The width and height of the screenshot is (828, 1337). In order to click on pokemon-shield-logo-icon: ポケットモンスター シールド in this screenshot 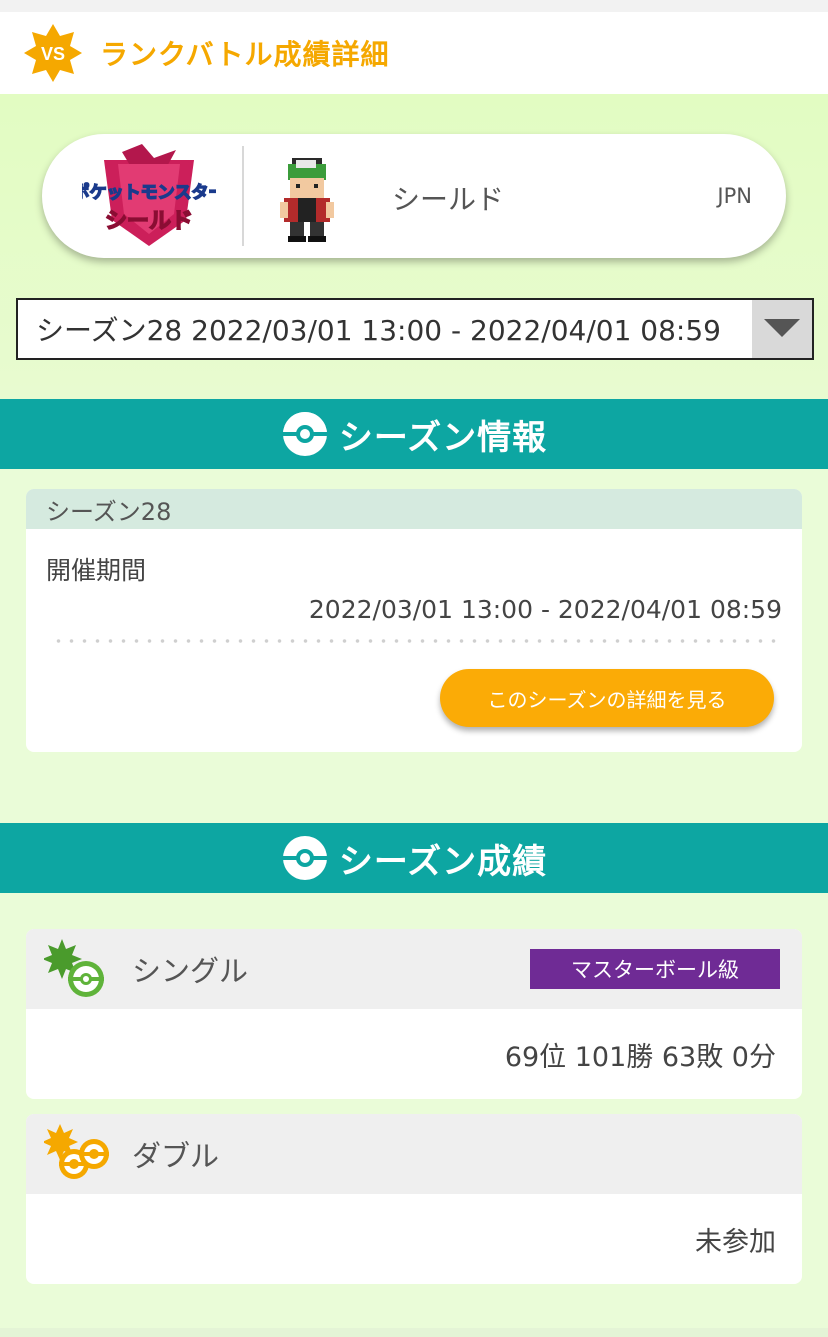, I will do `click(149, 196)`.